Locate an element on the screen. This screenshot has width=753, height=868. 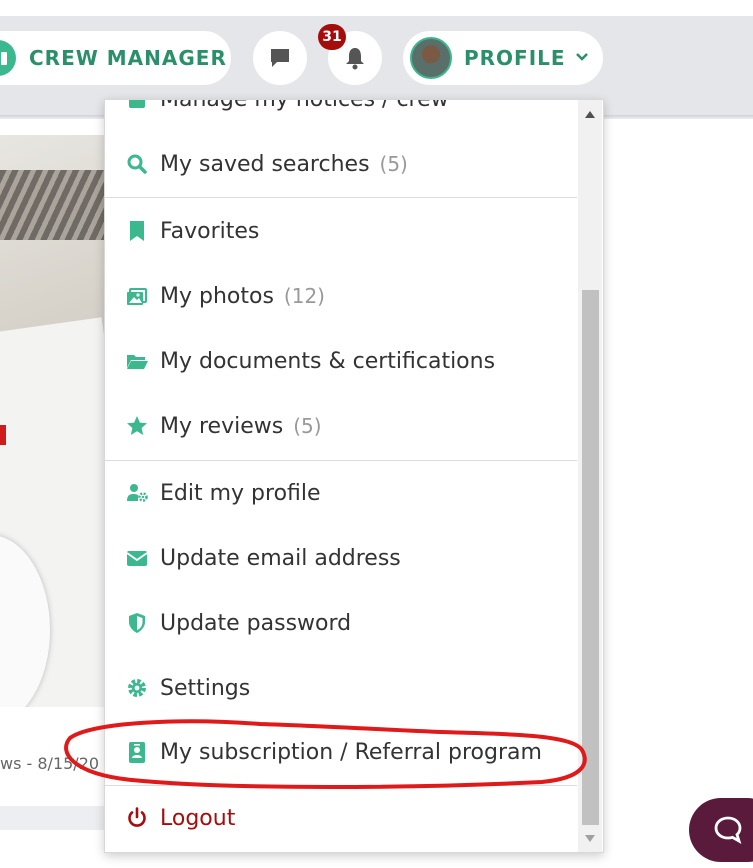
chat-bubble-icon is located at coordinates (728, 830).